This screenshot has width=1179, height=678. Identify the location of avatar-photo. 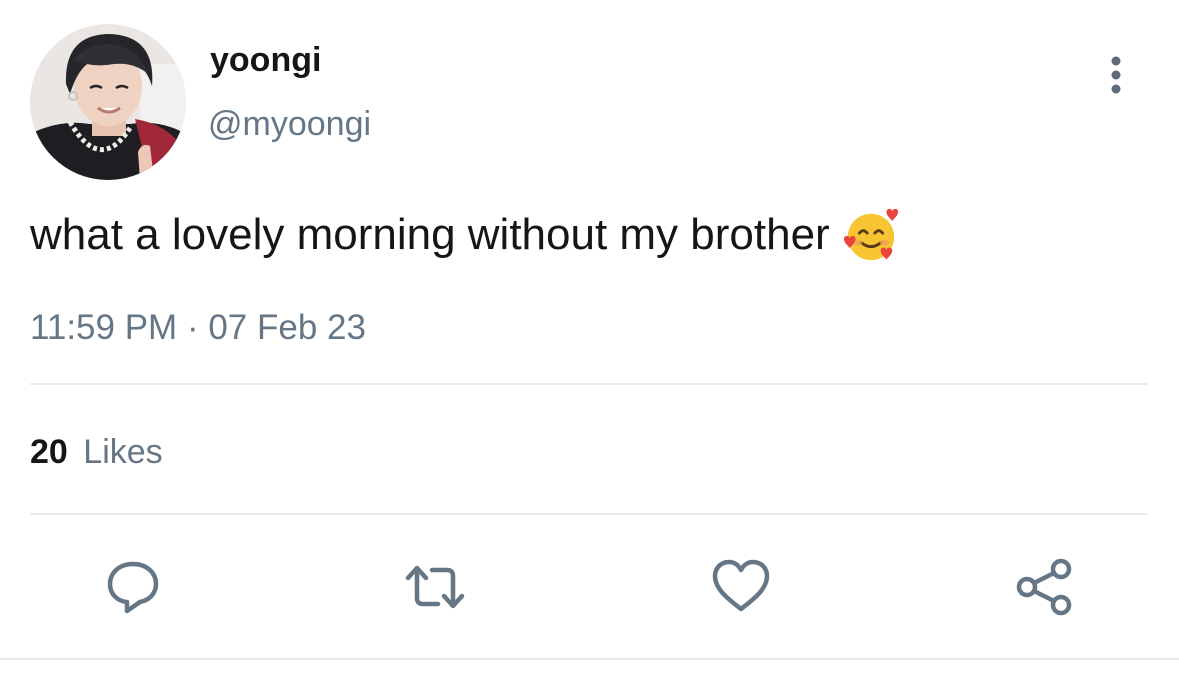
(108, 102).